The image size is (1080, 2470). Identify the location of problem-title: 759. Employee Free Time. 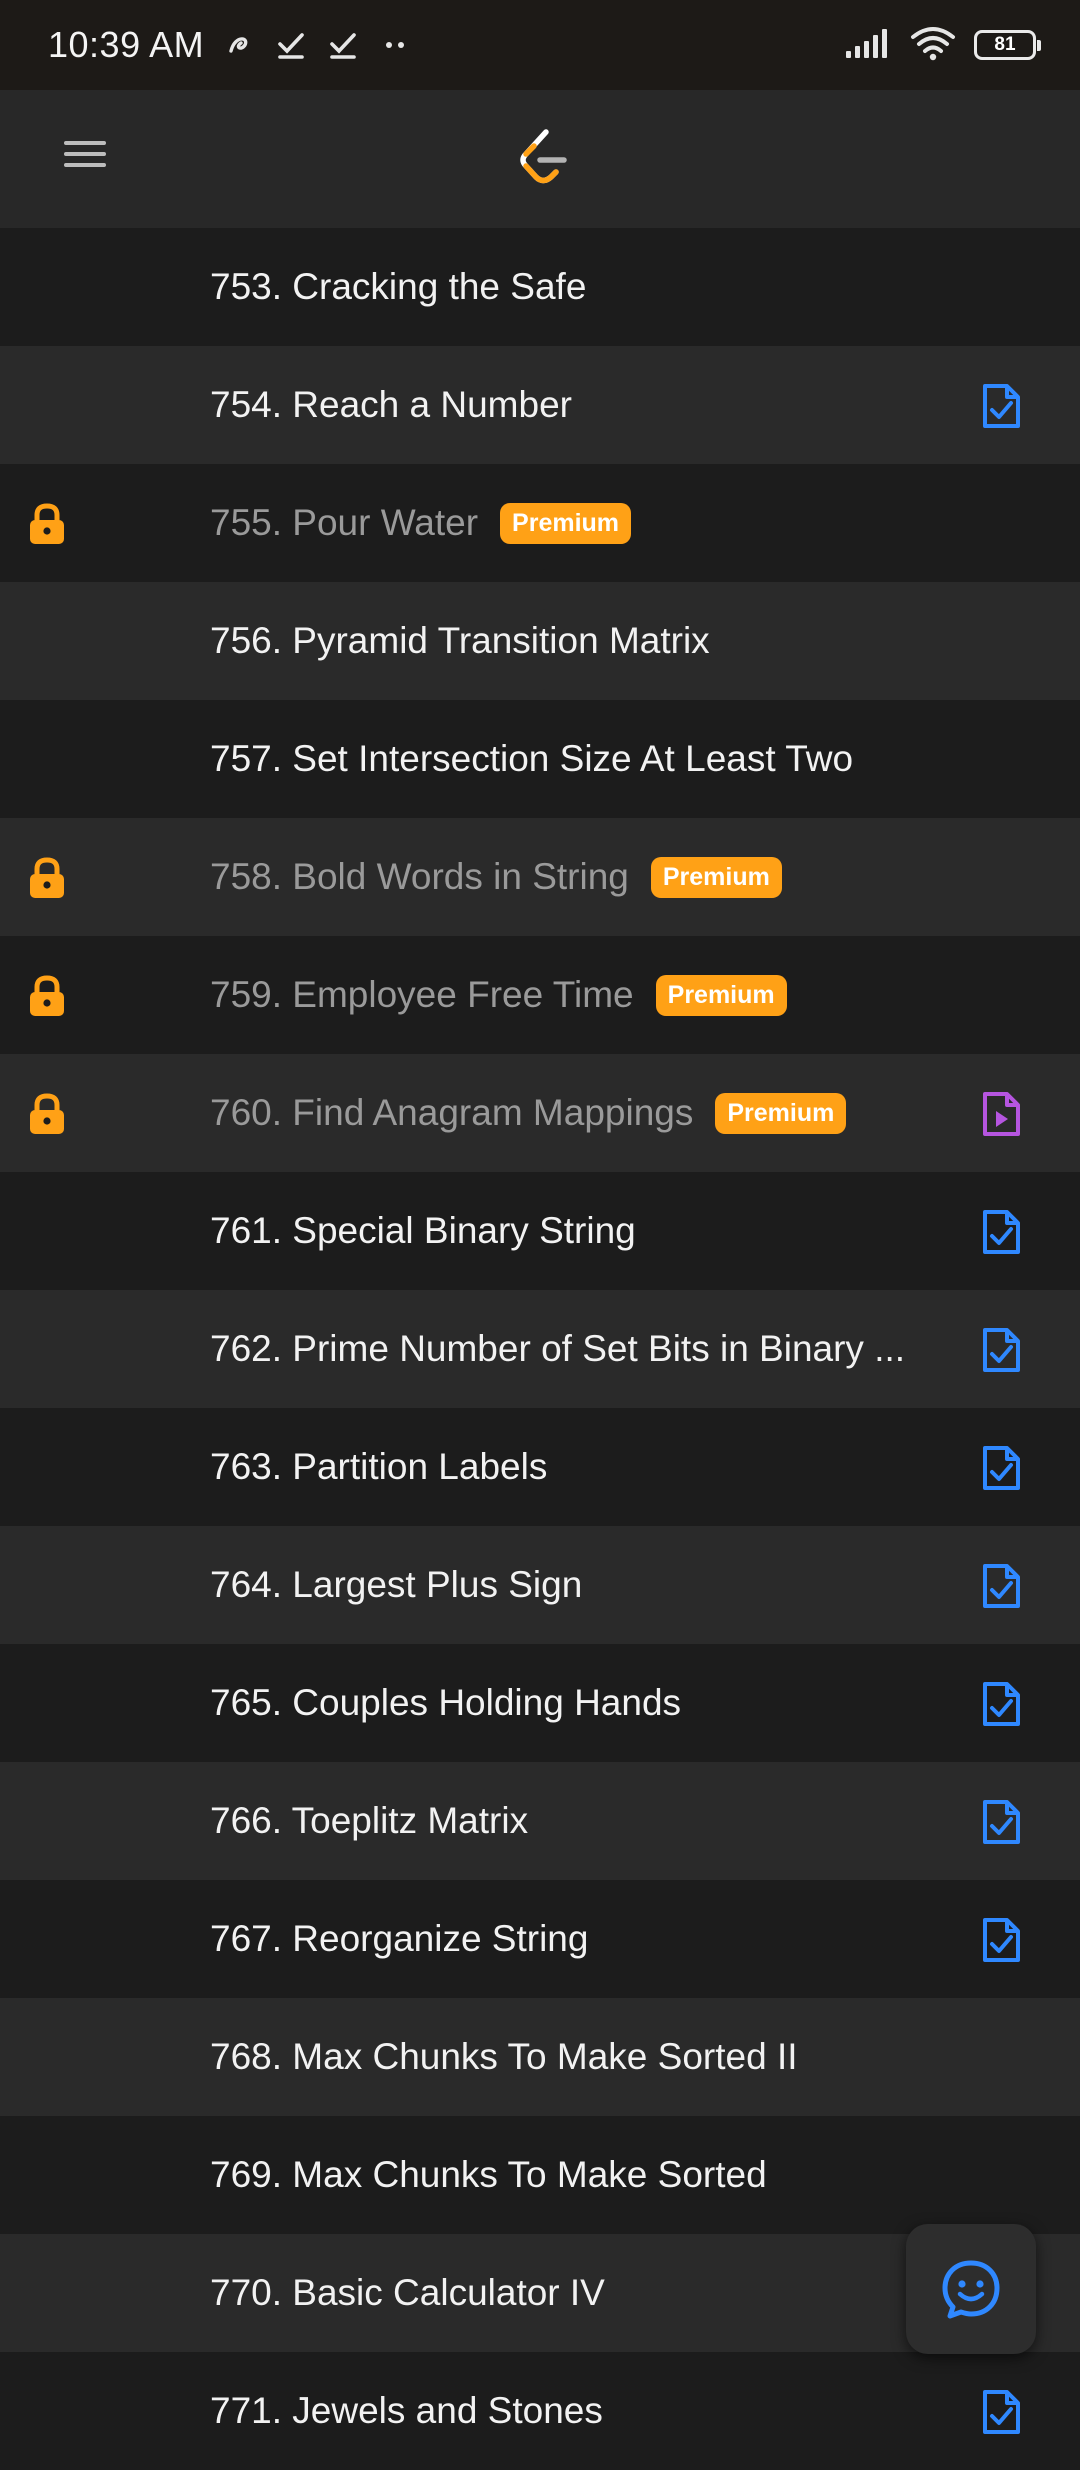
(422, 994).